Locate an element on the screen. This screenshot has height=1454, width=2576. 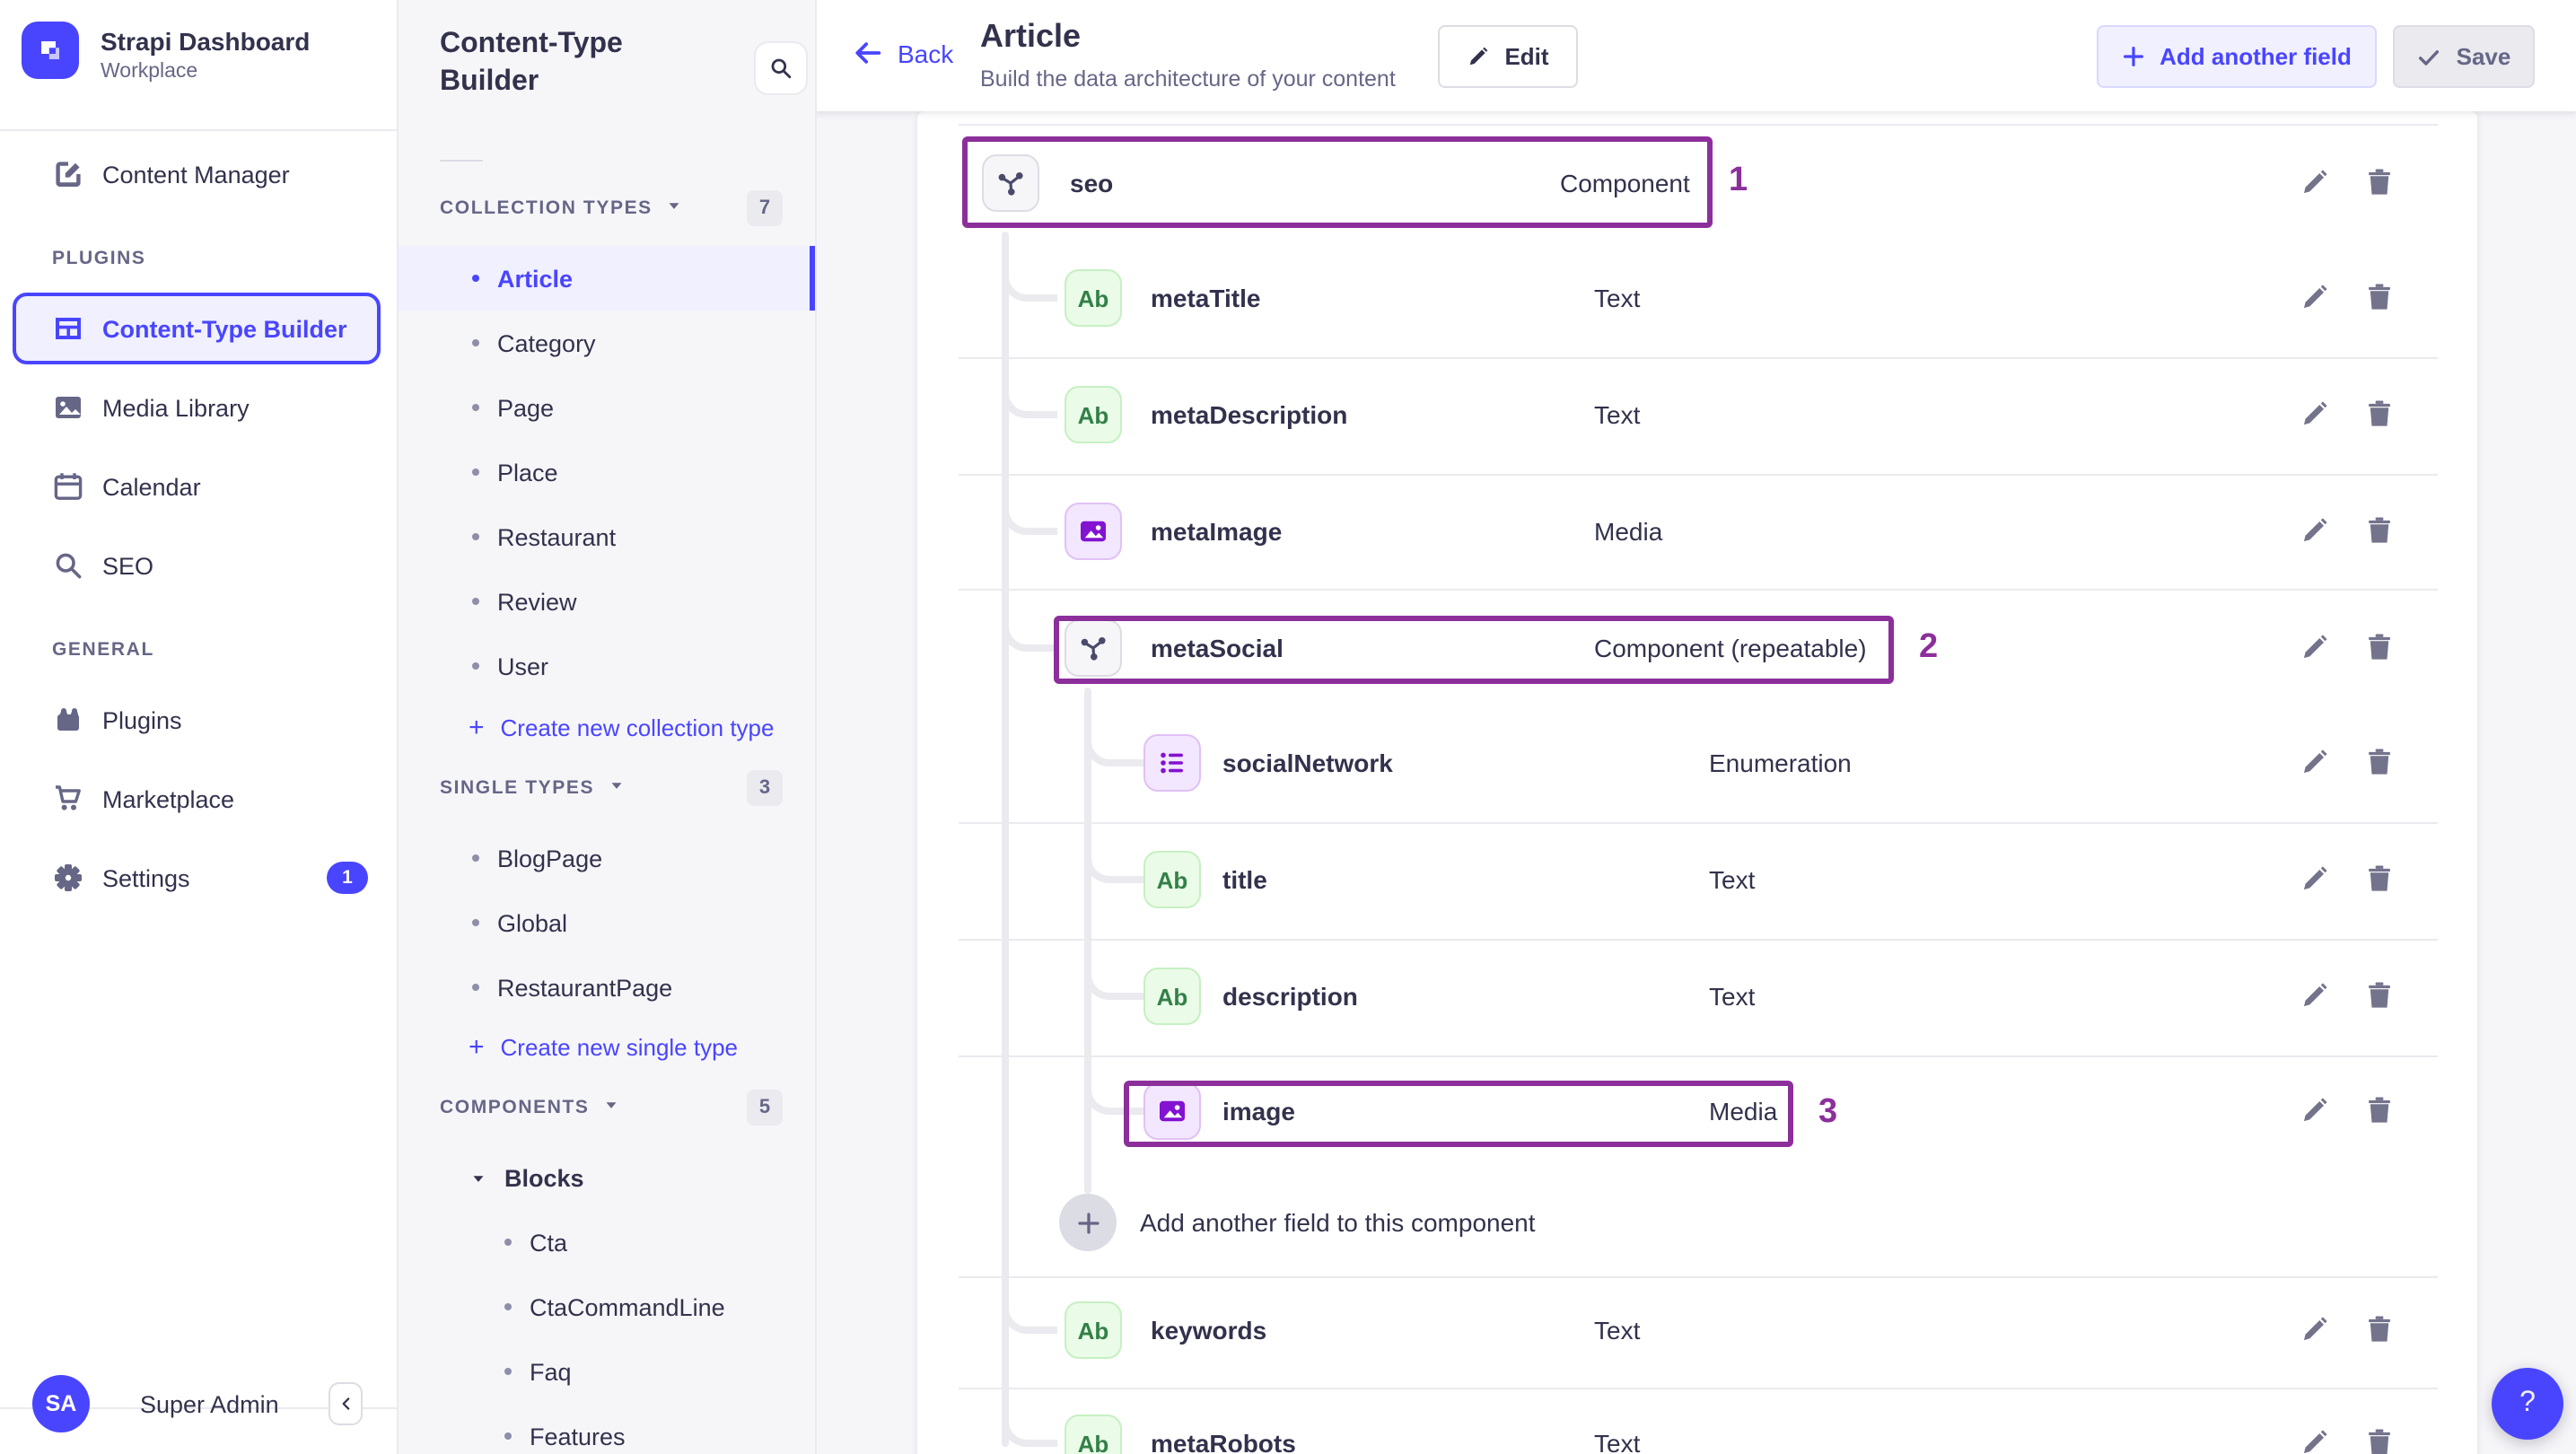
component-item-features: Features is located at coordinates (606, 1429).